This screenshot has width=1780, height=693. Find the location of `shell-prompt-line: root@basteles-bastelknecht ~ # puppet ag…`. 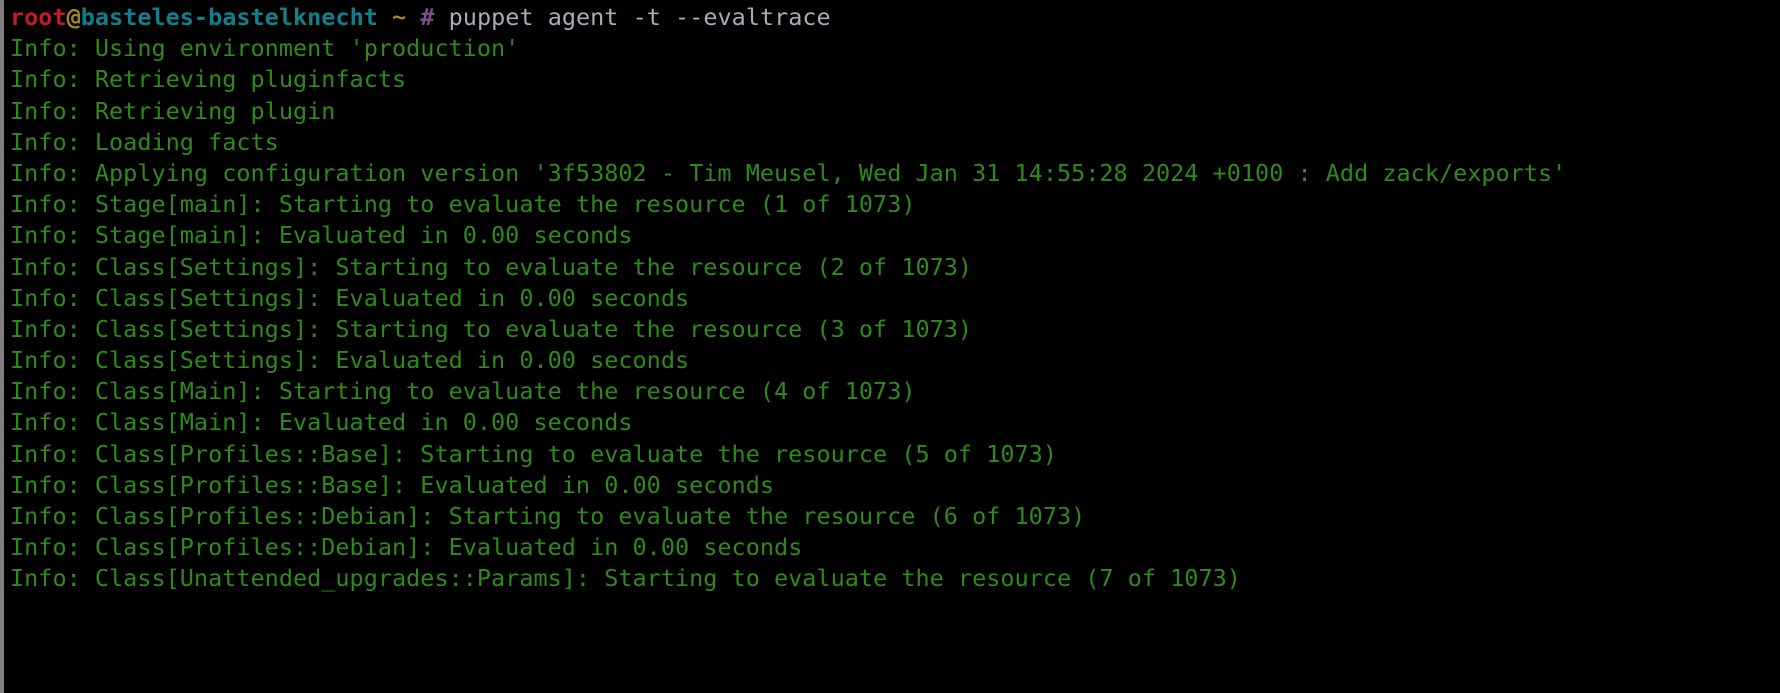

shell-prompt-line: root@basteles-bastelknecht ~ # puppet ag… is located at coordinates (895, 17).